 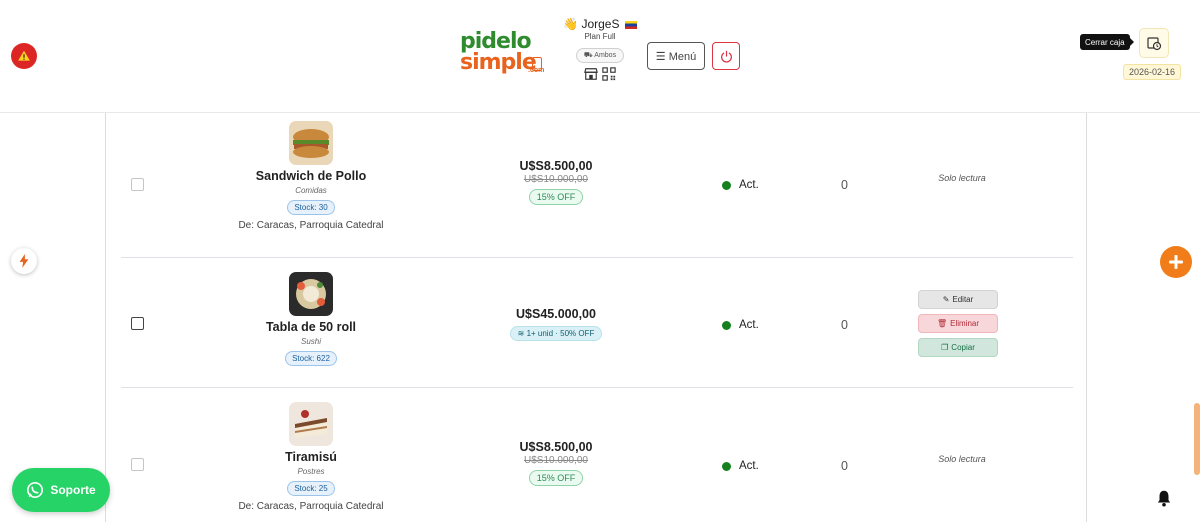 I want to click on logo-line2: simple, so click(x=498, y=62).